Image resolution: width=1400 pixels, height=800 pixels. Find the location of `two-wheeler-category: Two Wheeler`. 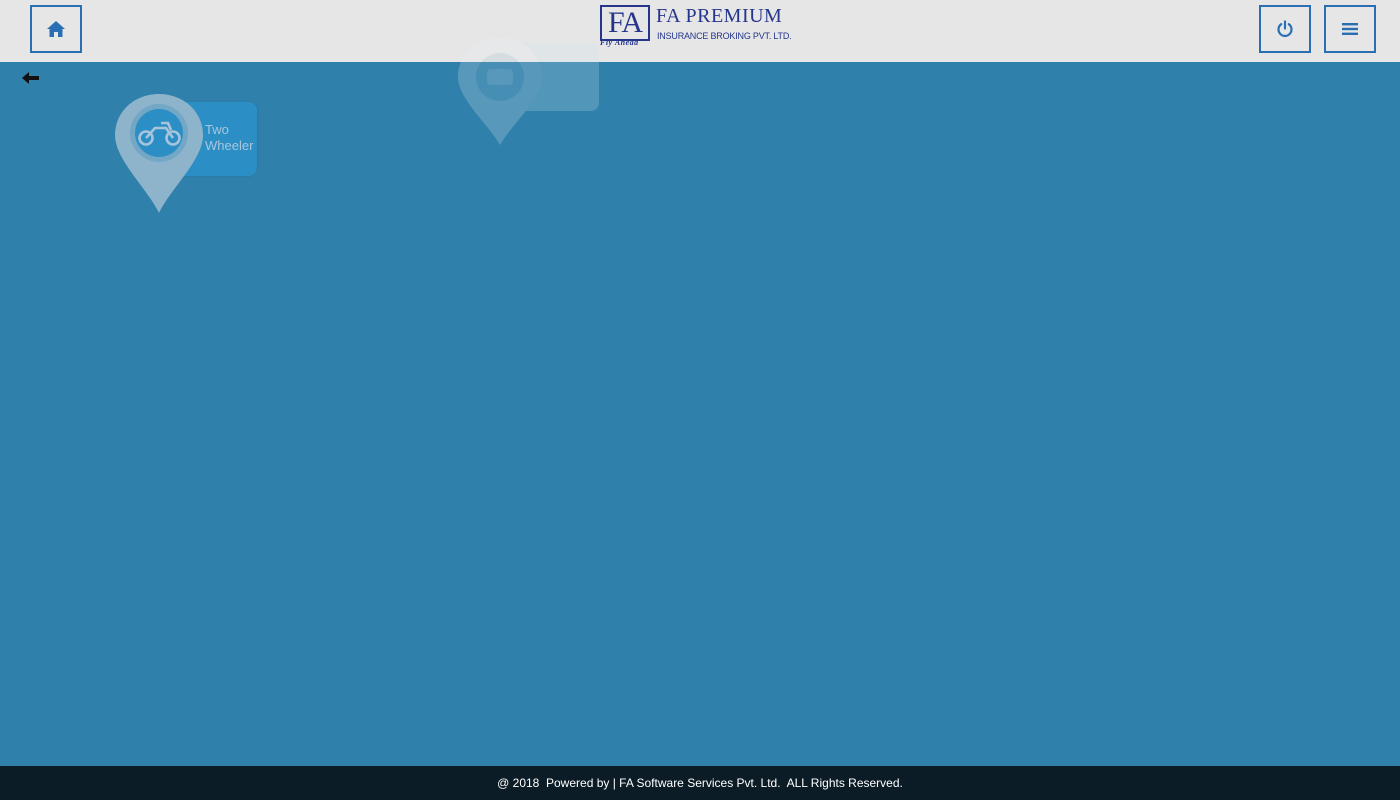

two-wheeler-category: Two Wheeler is located at coordinates (188, 154).